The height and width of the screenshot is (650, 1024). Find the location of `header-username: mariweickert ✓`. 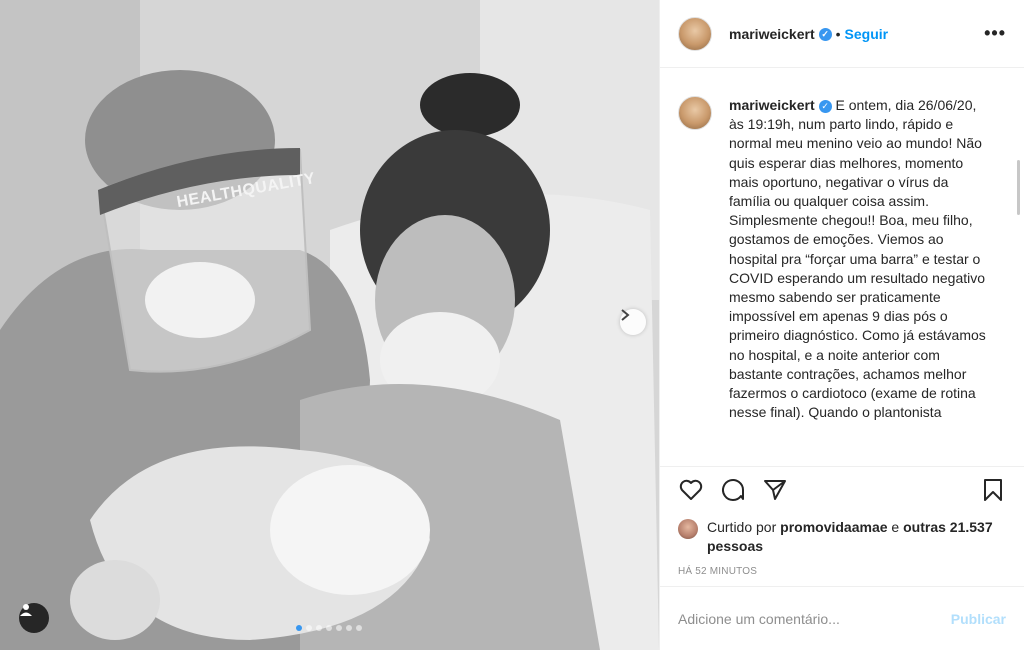

header-username: mariweickert ✓ is located at coordinates (780, 34).